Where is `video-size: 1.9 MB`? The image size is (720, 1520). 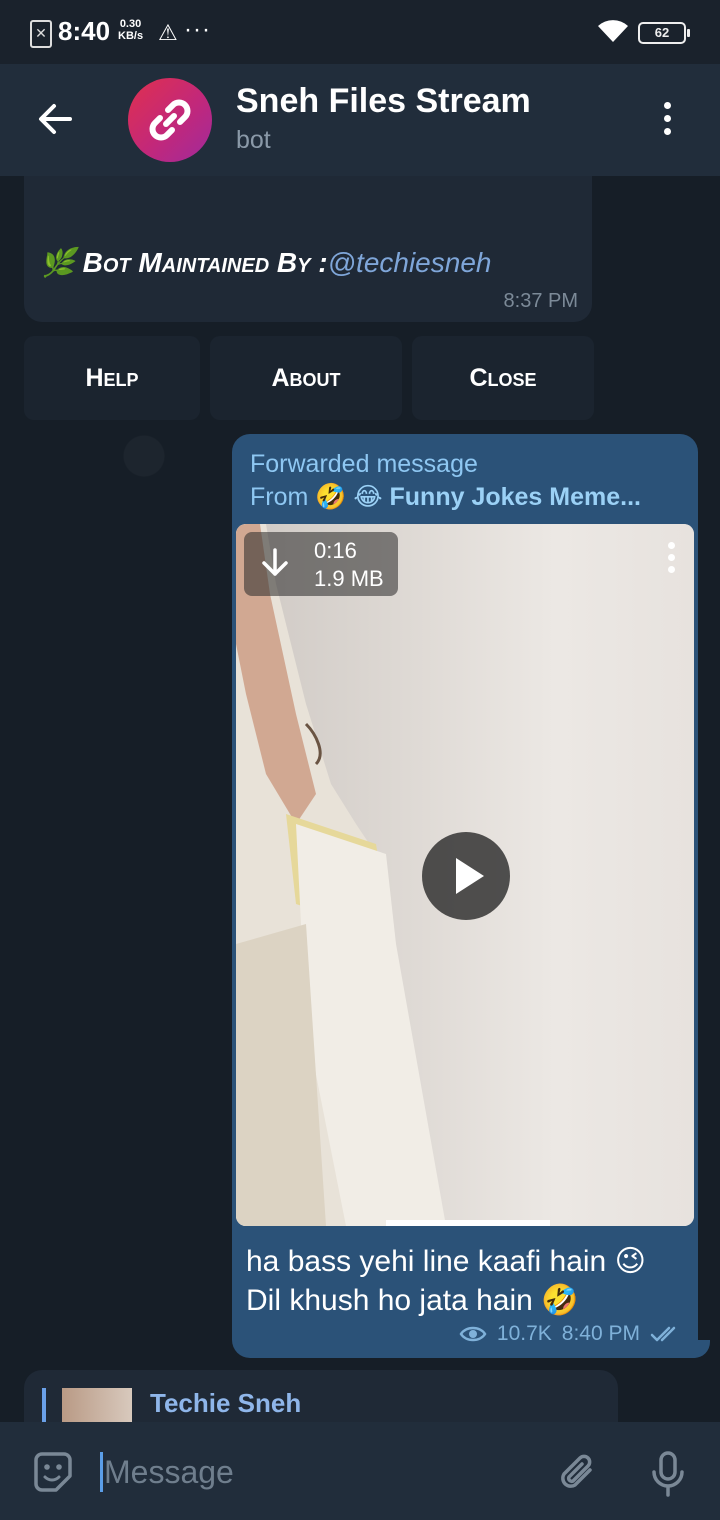
video-size: 1.9 MB is located at coordinates (349, 578).